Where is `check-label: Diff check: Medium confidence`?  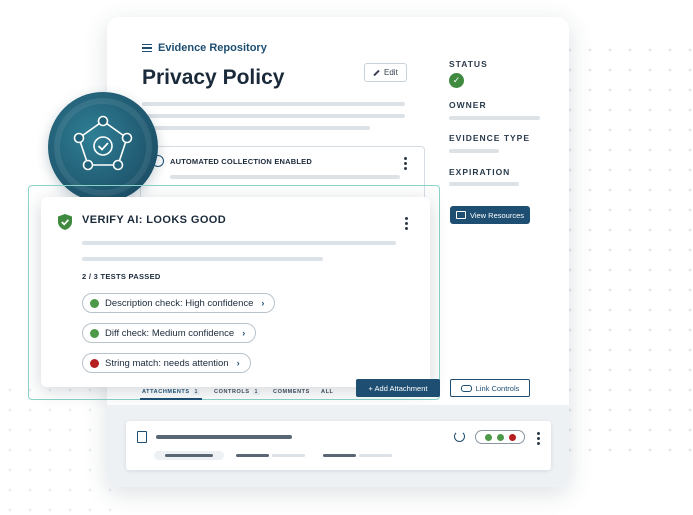
check-label: Diff check: Medium confidence is located at coordinates (170, 333).